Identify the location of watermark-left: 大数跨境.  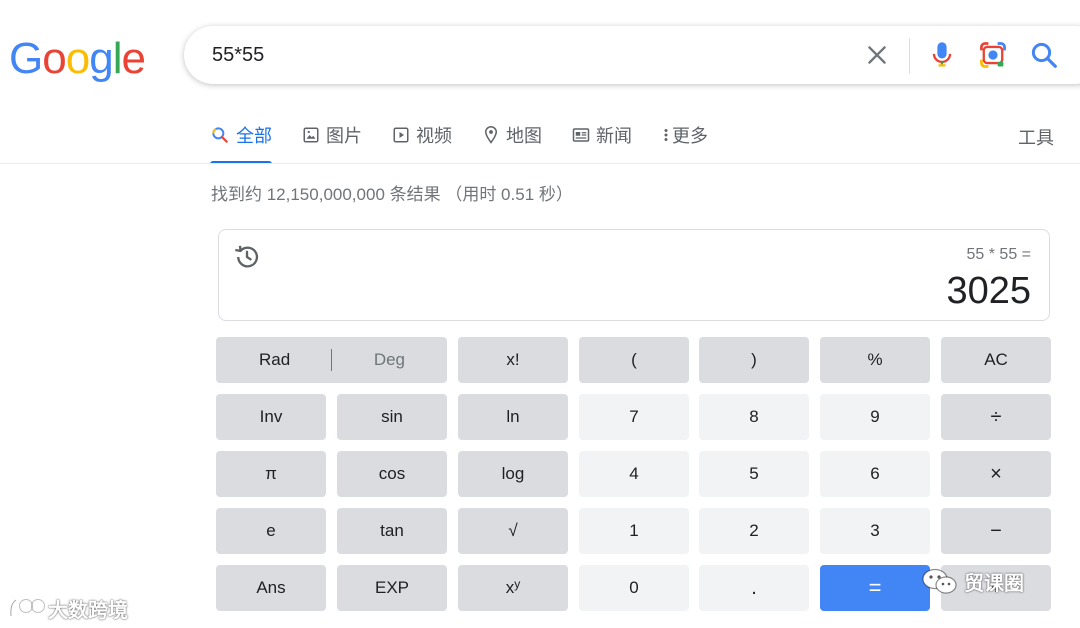
(68, 608).